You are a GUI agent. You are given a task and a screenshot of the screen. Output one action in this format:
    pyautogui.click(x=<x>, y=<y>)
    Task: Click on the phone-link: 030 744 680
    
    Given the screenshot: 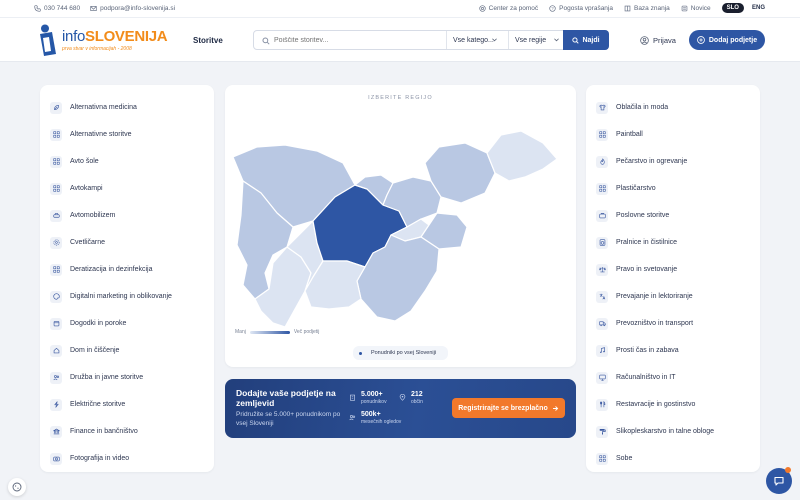 What is the action you would take?
    pyautogui.click(x=57, y=8)
    